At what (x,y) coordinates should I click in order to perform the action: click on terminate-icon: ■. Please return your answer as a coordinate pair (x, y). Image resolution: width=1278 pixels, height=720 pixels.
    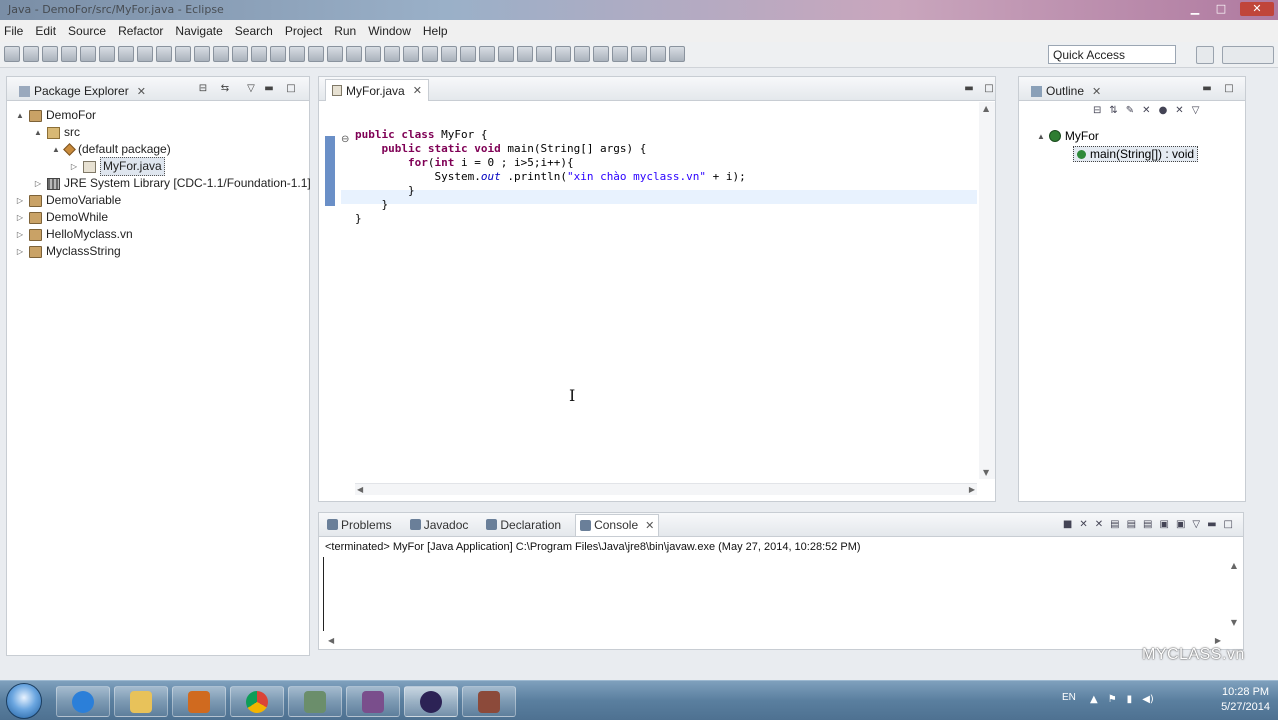
    Looking at the image, I should click on (1067, 524).